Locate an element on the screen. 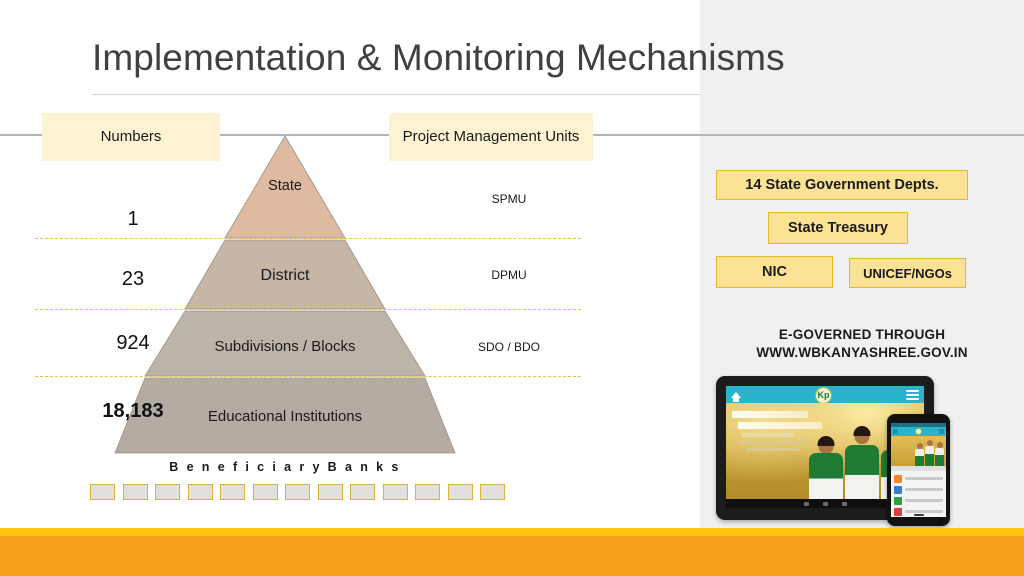  number-value-educational-institutions: 18,183 is located at coordinates (133, 411).